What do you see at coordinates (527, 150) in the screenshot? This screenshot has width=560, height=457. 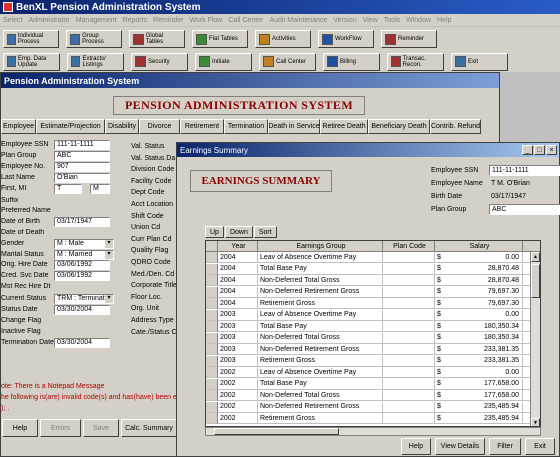 I see `minimize-icon: _` at bounding box center [527, 150].